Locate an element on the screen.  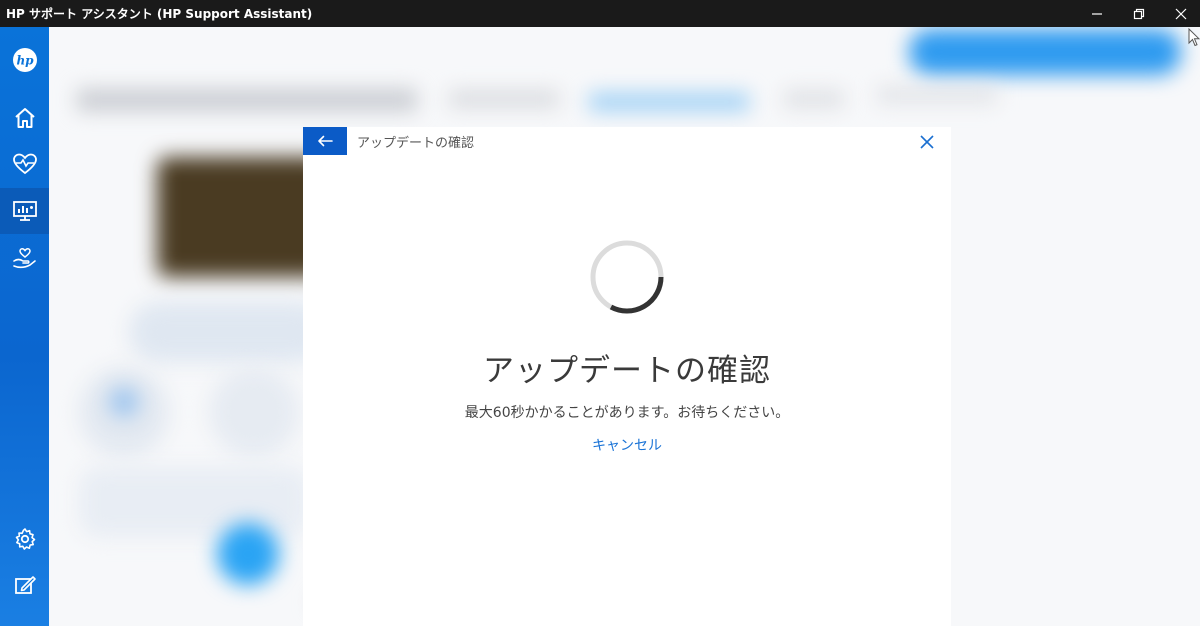
sidebar-item-health is located at coordinates (24, 164).